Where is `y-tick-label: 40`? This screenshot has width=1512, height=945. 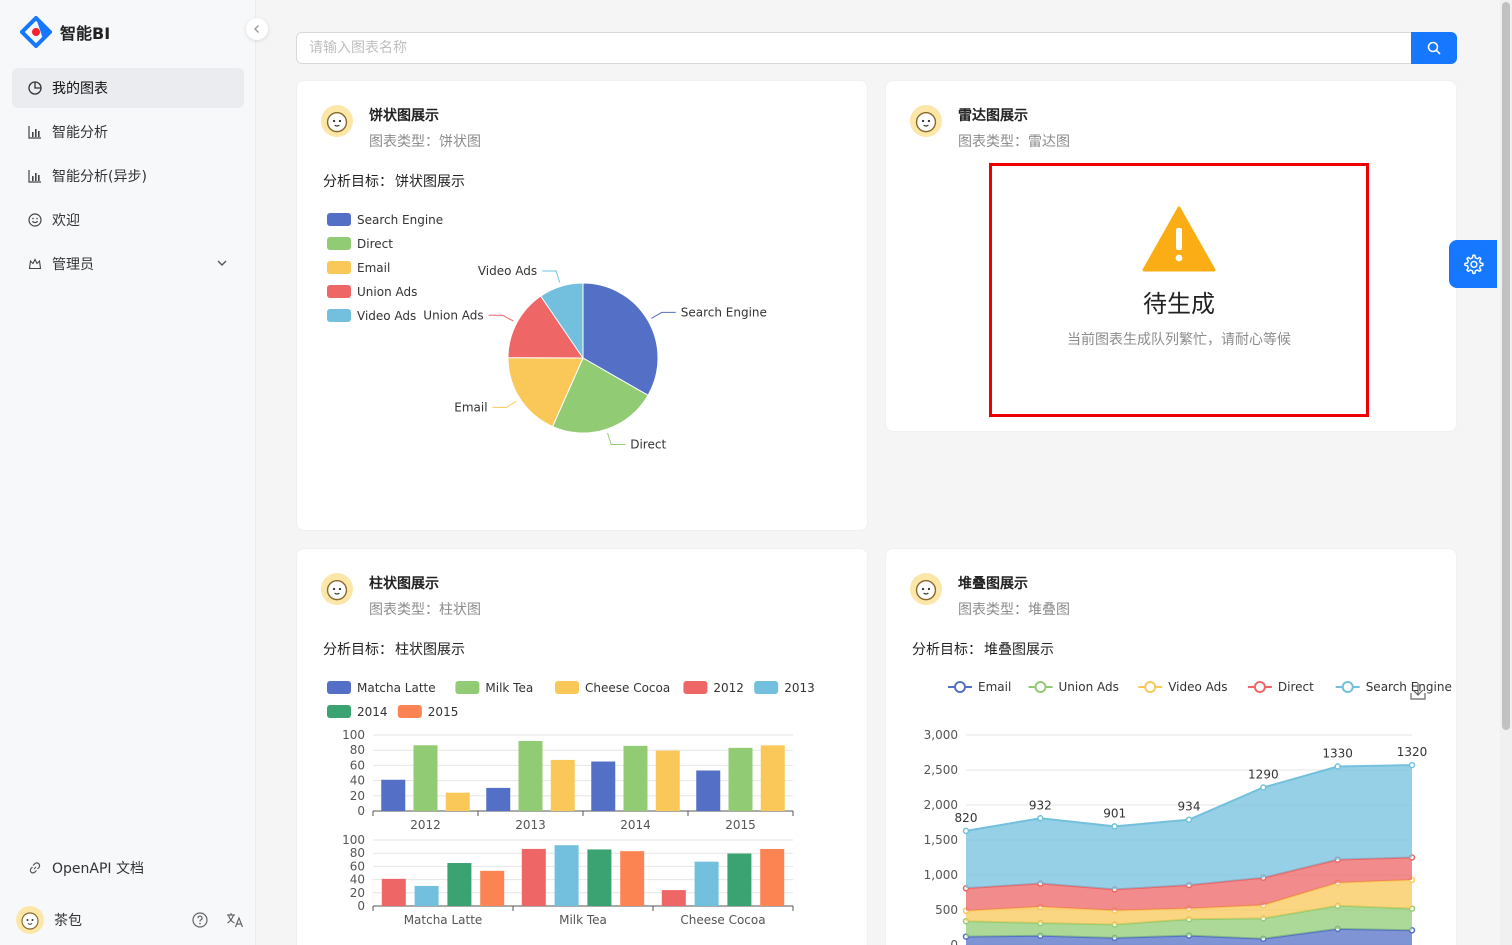
y-tick-label: 40 is located at coordinates (357, 880).